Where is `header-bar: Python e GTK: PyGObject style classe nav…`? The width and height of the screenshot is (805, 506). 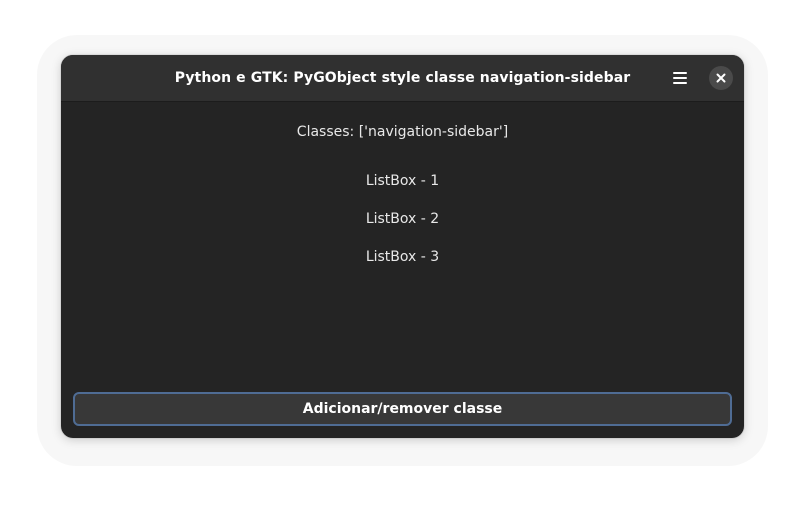 header-bar: Python e GTK: PyGObject style classe nav… is located at coordinates (402, 78).